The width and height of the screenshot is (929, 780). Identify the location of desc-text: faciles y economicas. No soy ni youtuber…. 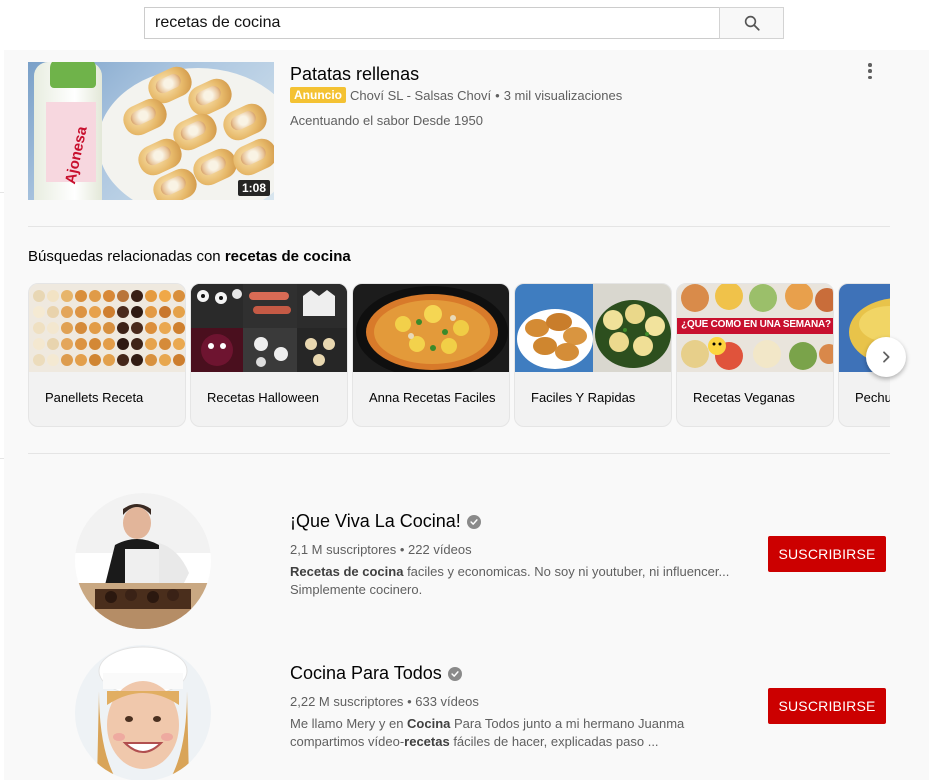
(566, 571).